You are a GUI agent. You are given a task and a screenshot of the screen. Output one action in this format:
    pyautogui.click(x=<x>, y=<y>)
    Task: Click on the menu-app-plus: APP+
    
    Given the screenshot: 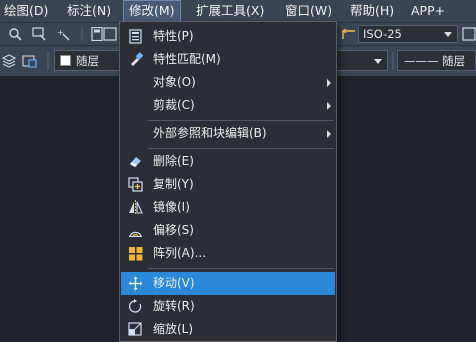 What is the action you would take?
    pyautogui.click(x=428, y=11)
    